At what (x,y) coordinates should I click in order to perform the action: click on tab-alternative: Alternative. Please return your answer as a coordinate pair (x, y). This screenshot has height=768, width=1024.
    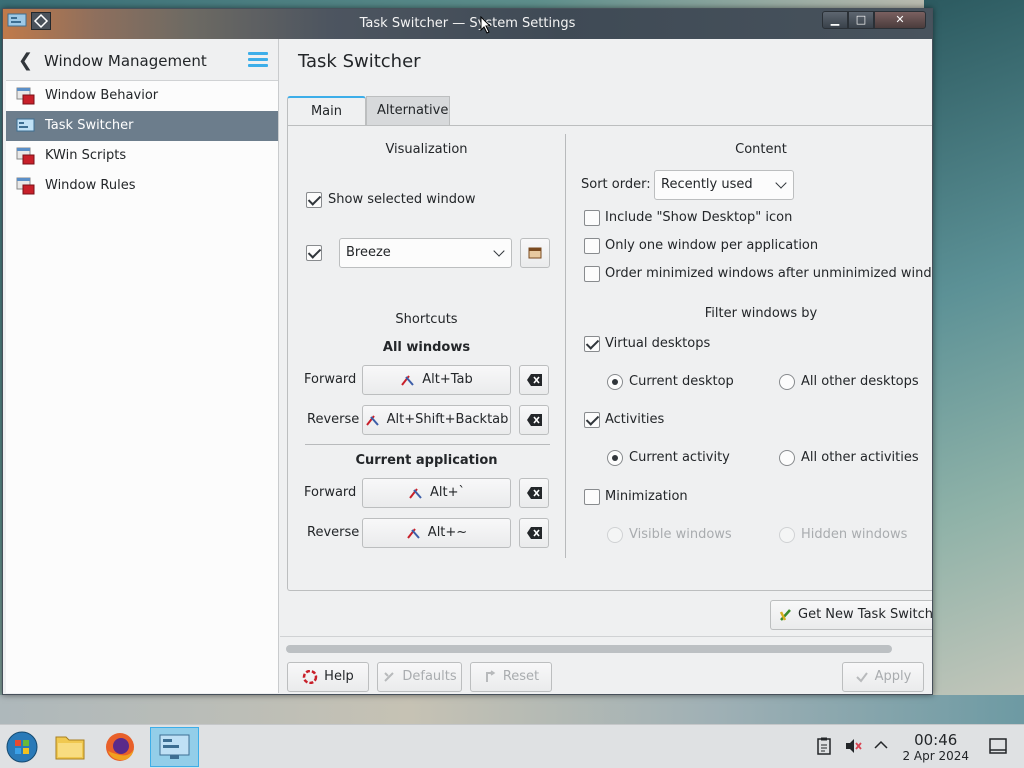
    Looking at the image, I should click on (408, 111).